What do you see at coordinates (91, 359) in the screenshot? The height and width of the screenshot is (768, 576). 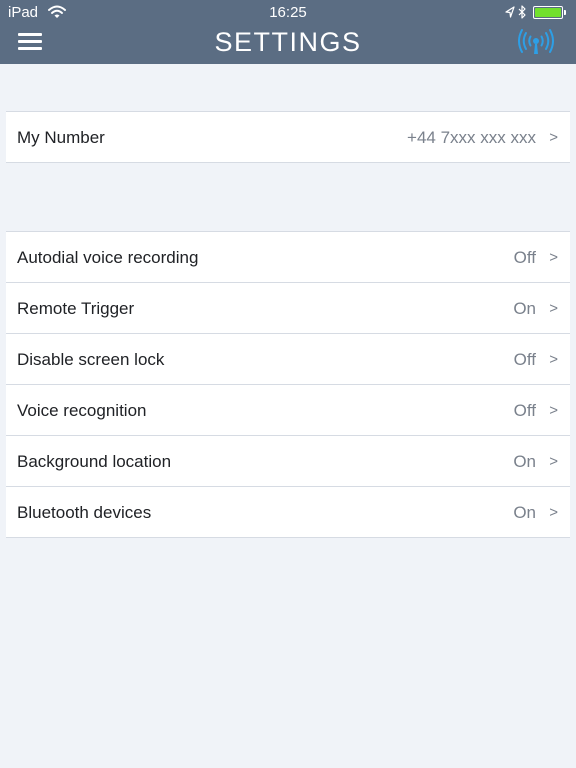 I see `setting-label: Disable screen lock` at bounding box center [91, 359].